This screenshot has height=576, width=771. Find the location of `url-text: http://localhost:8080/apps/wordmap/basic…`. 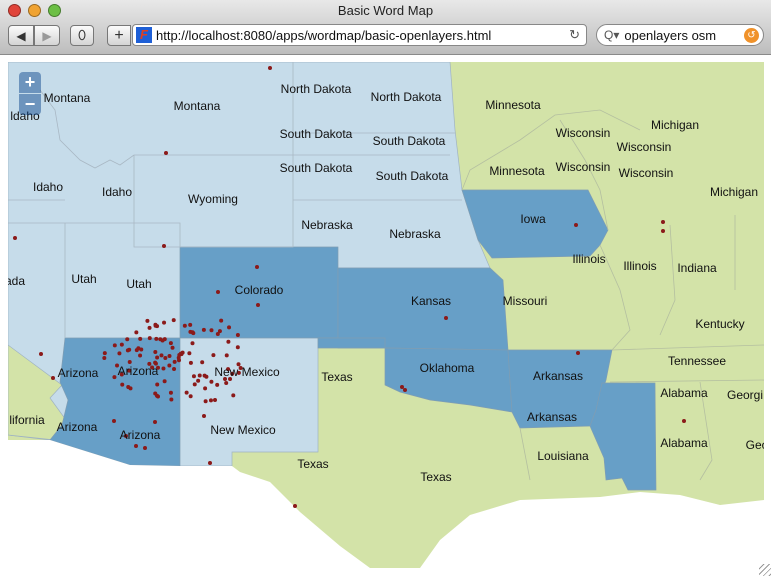

url-text: http://localhost:8080/apps/wordmap/basic… is located at coordinates (323, 35).